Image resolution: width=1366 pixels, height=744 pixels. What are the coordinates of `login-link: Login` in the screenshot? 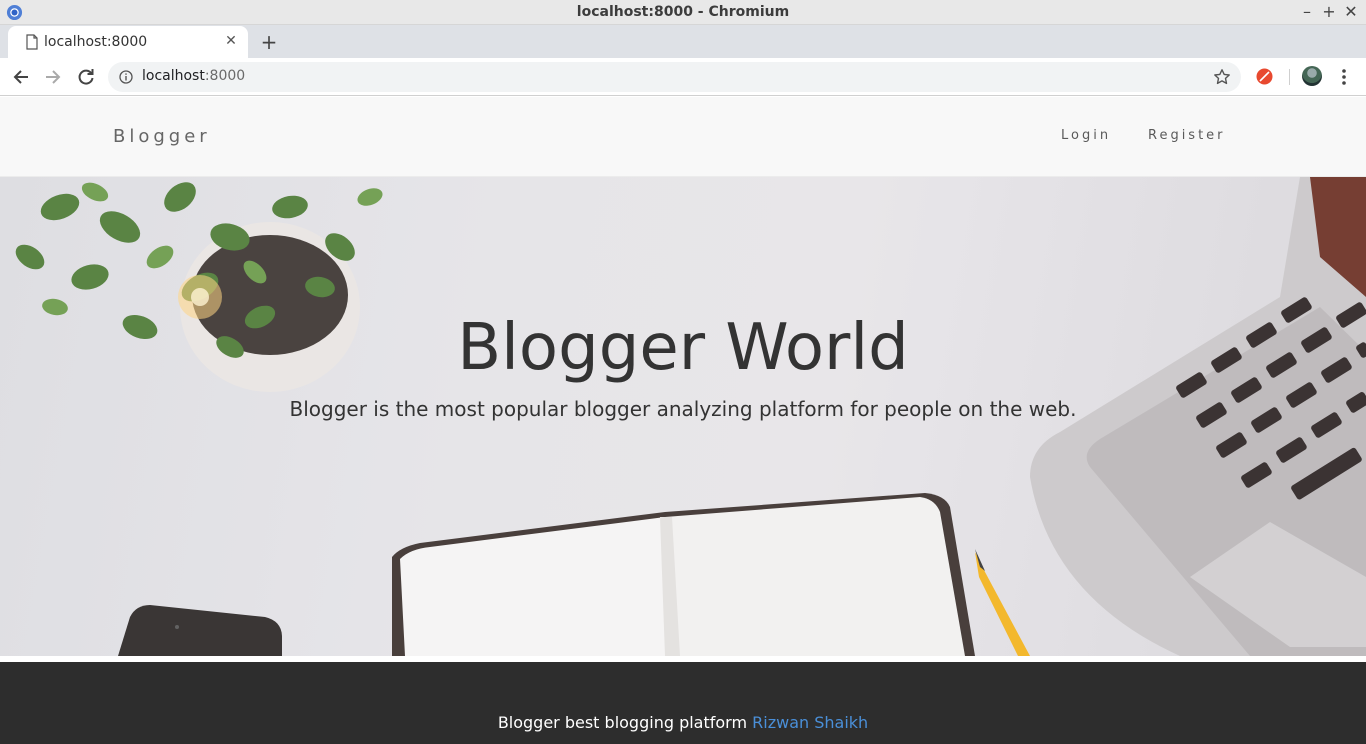 It's located at (1086, 135).